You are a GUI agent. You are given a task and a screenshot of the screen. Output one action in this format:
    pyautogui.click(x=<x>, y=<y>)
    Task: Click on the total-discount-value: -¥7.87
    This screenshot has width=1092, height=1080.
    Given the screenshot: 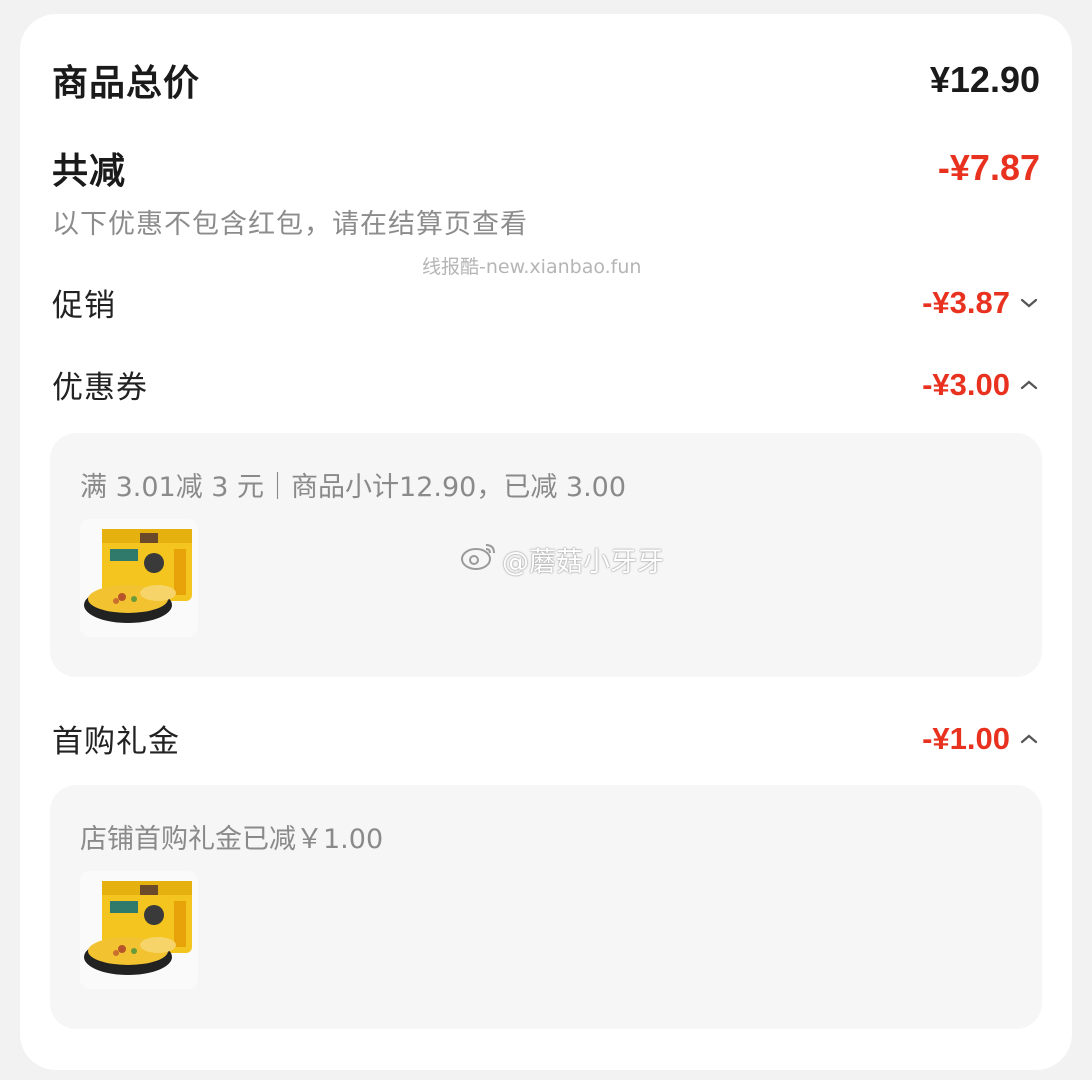 What is the action you would take?
    pyautogui.click(x=988, y=167)
    